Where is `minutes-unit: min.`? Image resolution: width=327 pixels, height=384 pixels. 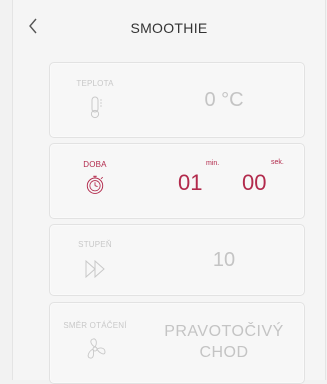
minutes-unit: min. is located at coordinates (213, 163).